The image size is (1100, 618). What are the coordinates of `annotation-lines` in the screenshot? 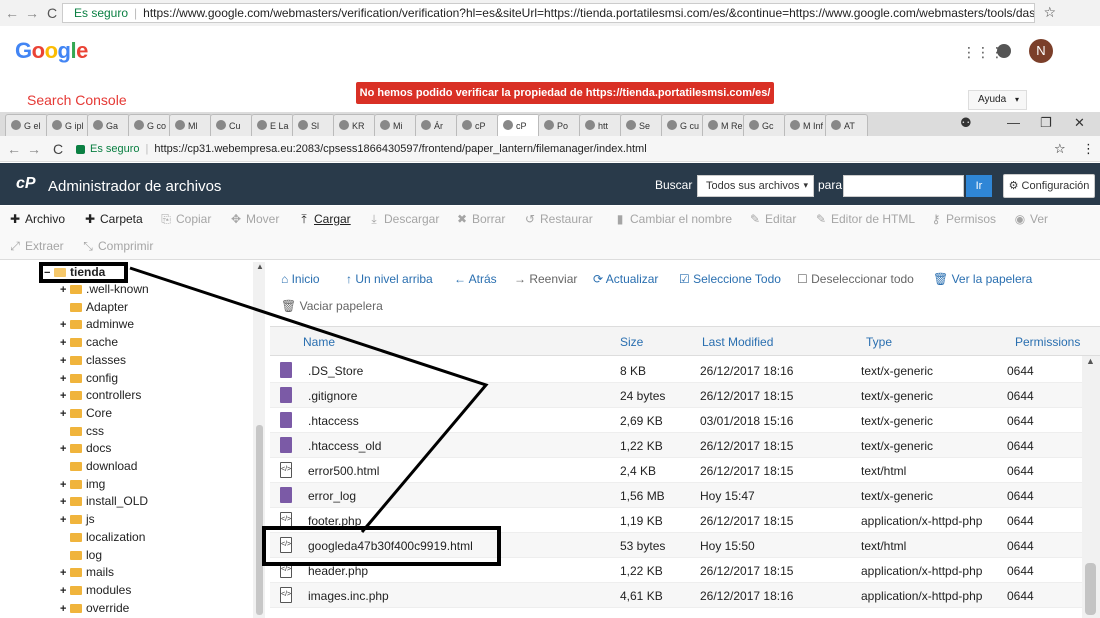 It's located at (309, 399).